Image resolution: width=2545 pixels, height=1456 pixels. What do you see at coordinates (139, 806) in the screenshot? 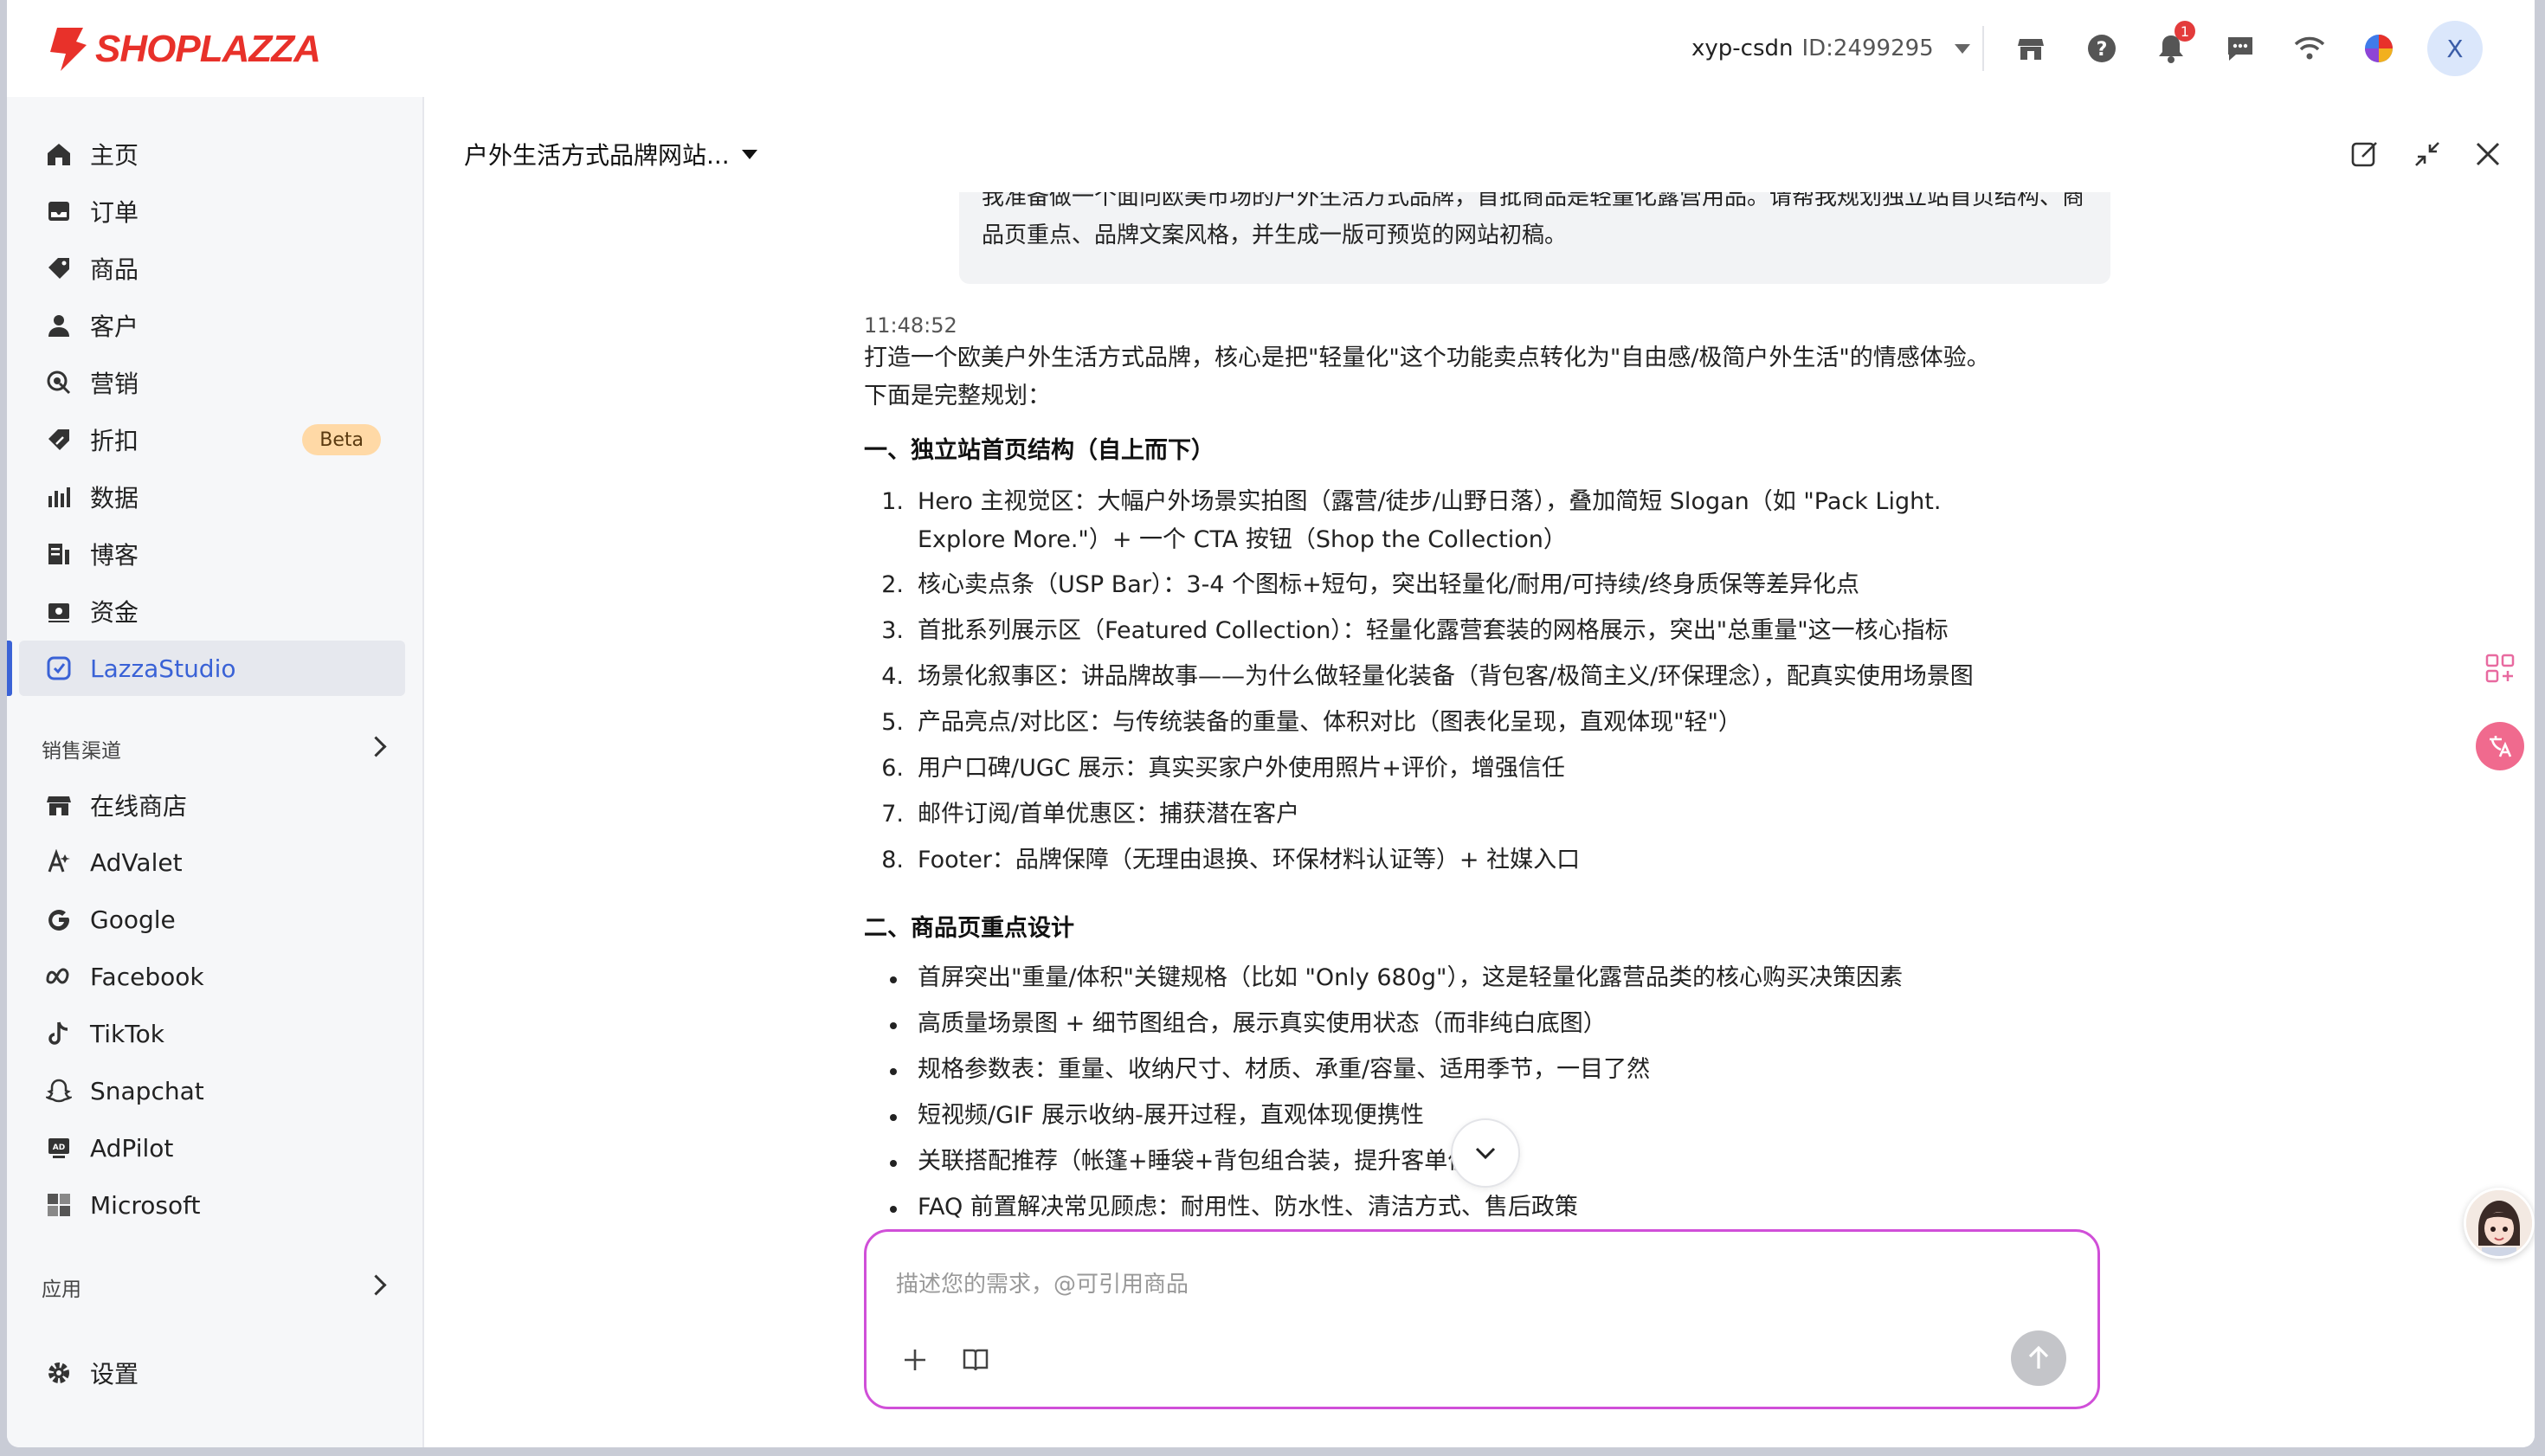
I see `sidebar-item-label: 在线商店` at bounding box center [139, 806].